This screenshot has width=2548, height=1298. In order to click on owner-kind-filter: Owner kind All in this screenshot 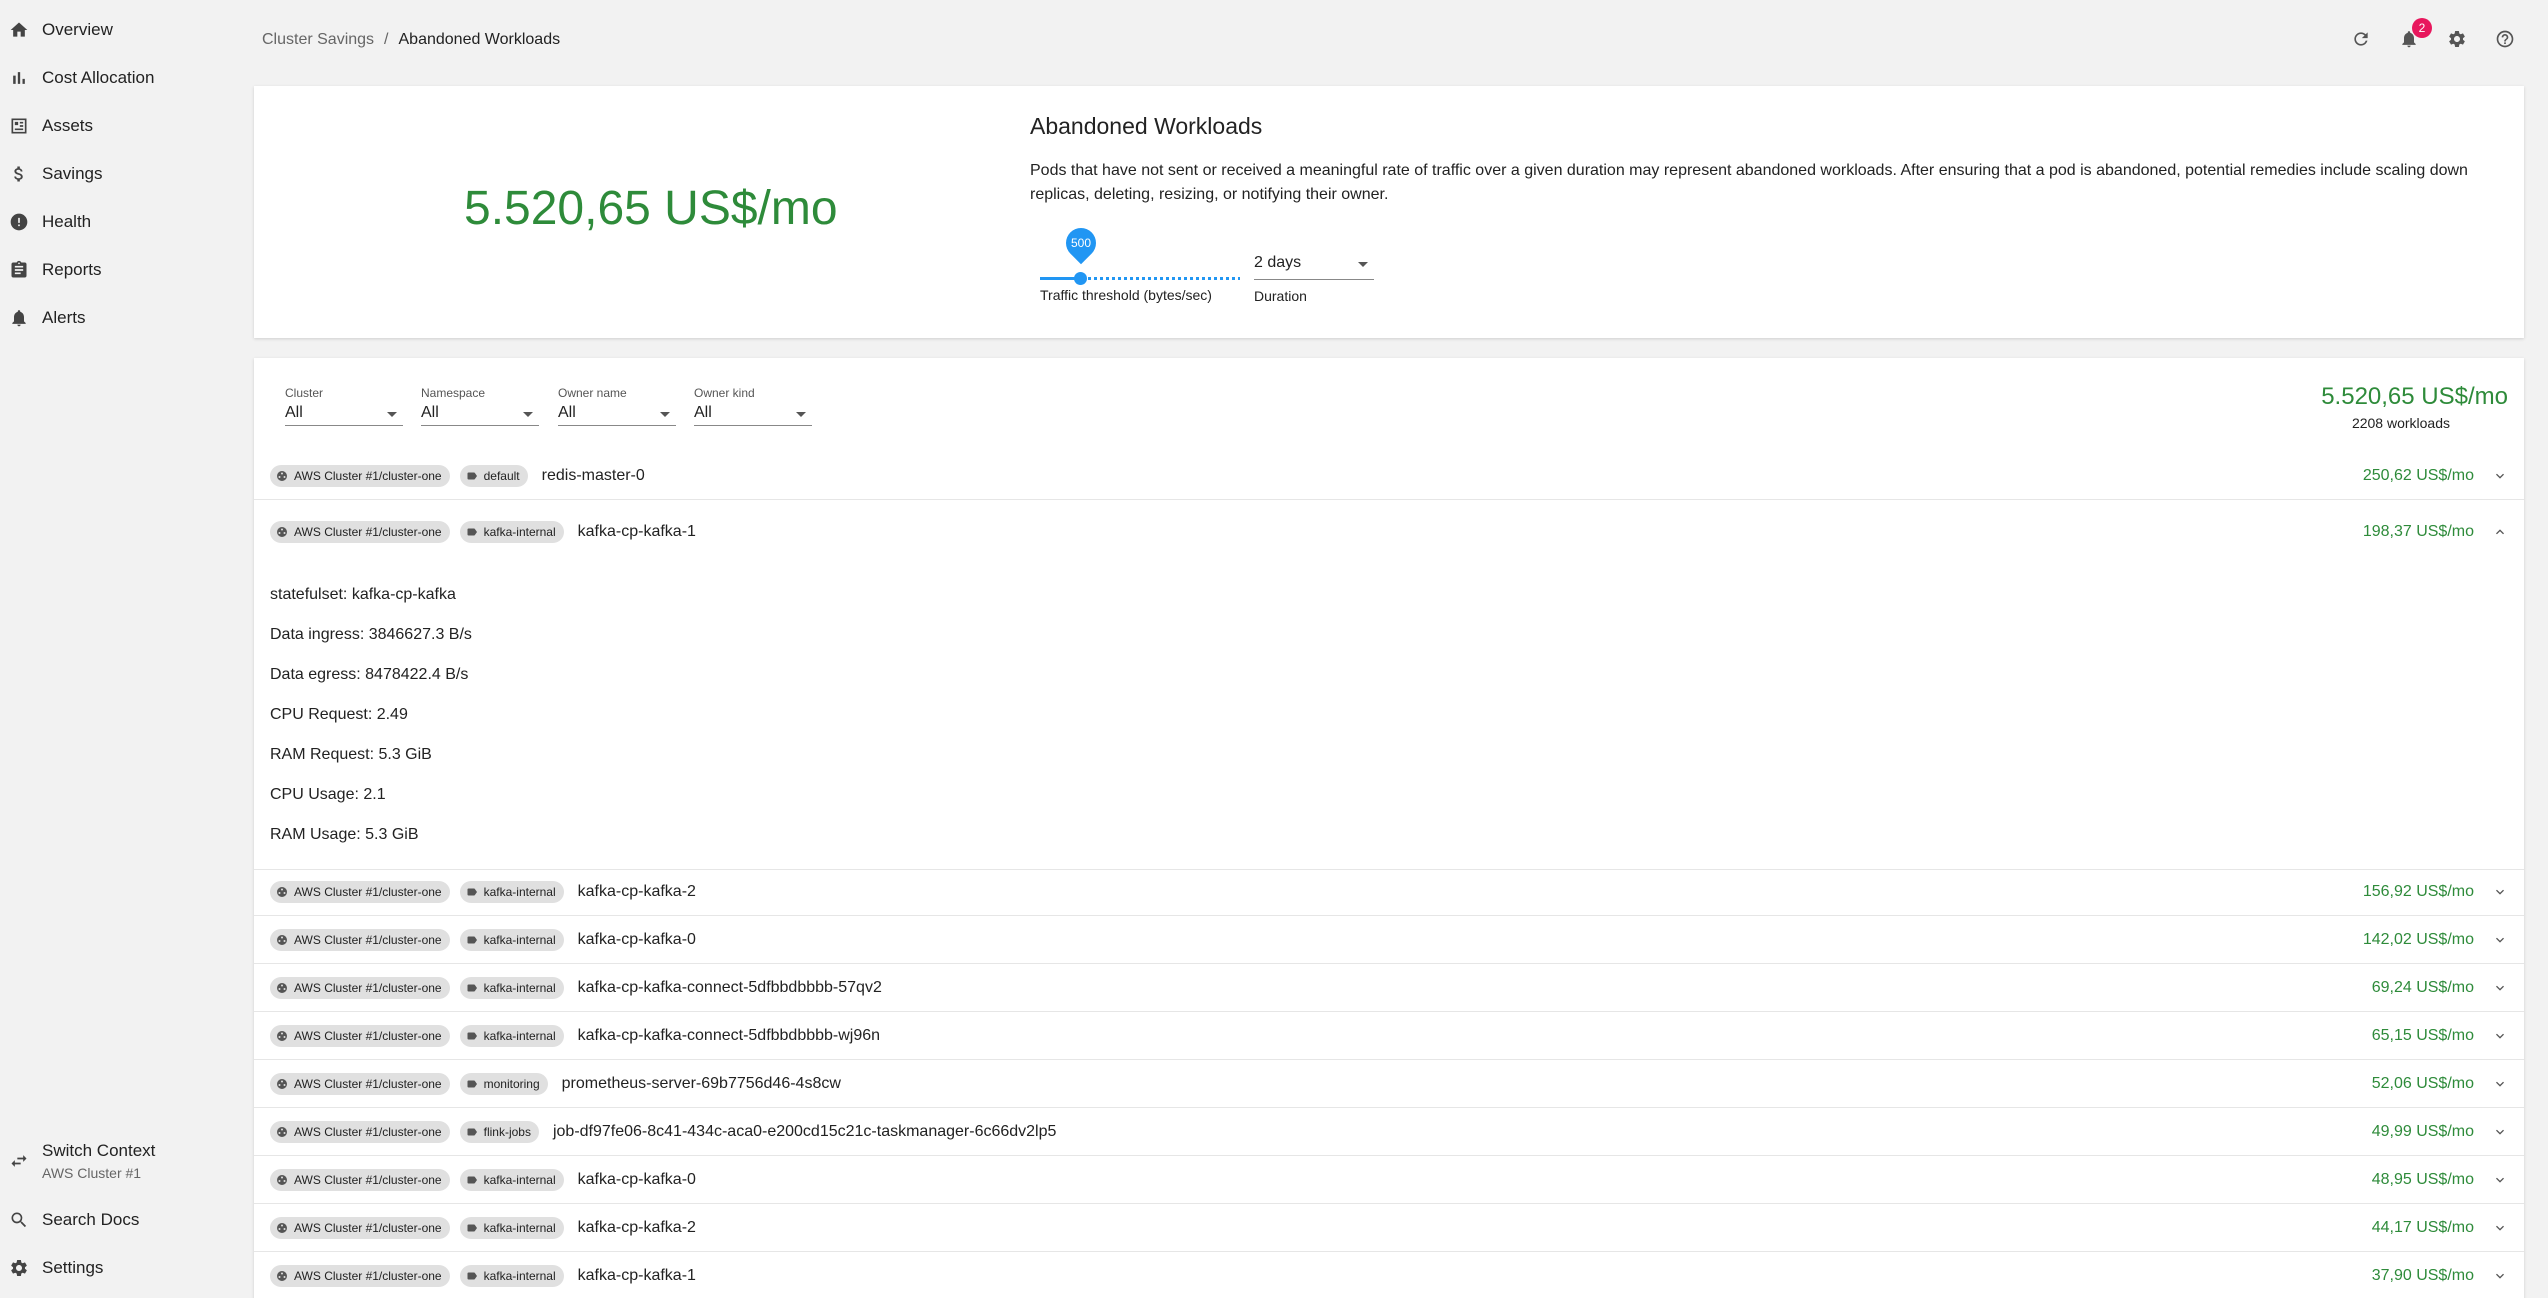, I will do `click(753, 406)`.